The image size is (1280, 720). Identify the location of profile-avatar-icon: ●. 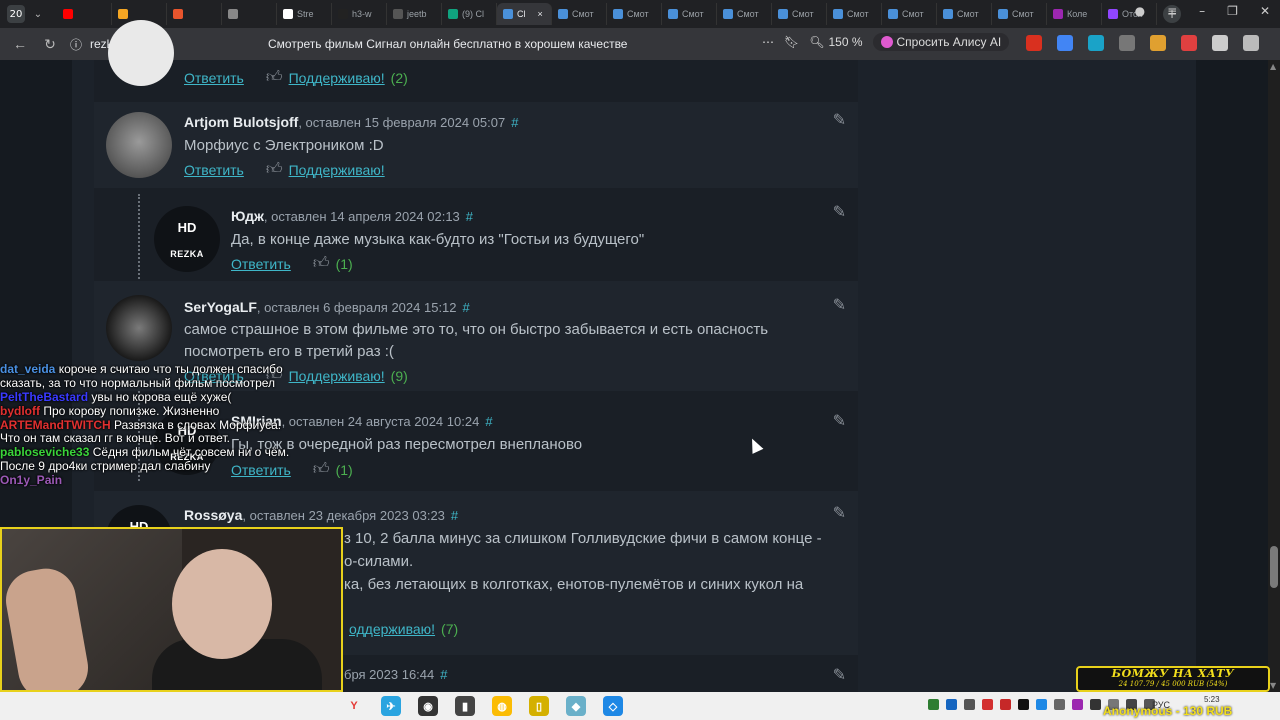
(1140, 11).